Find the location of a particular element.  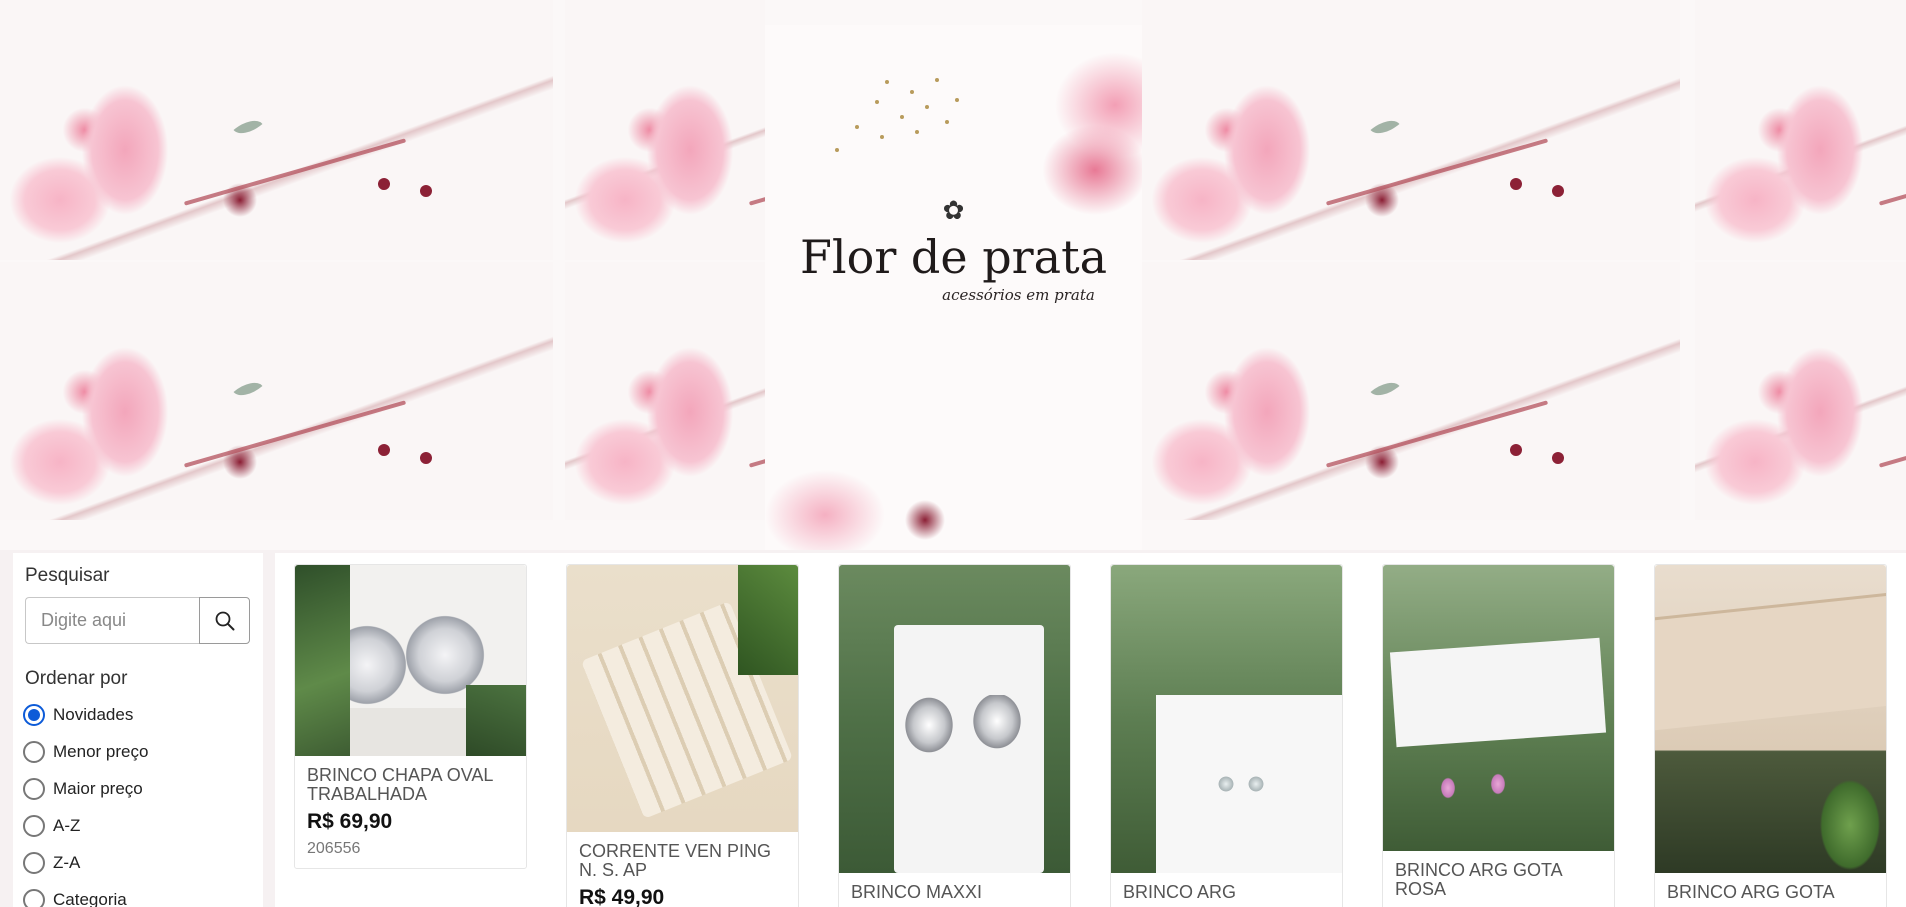

sort-option-a-z: A-Z is located at coordinates (137, 825).